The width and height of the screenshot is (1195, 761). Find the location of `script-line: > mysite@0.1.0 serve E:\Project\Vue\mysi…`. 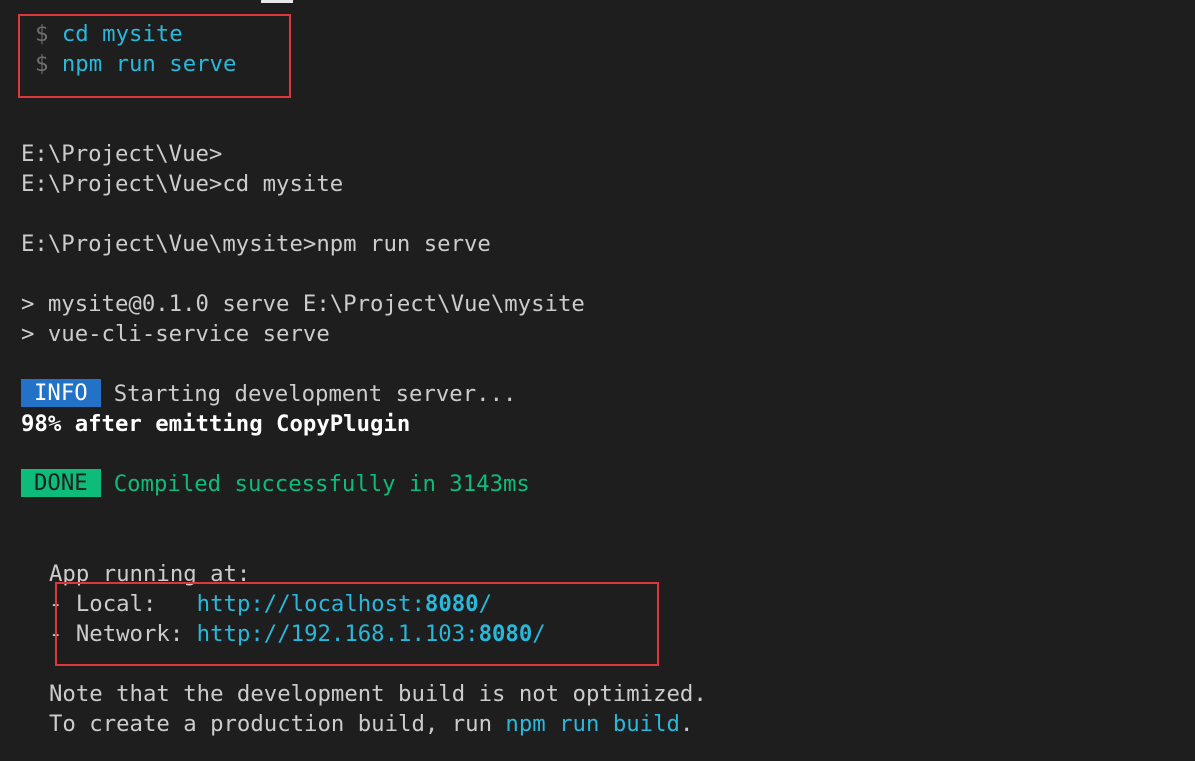

script-line: > mysite@0.1.0 serve E:\Project\Vue\mysi… is located at coordinates (303, 304).